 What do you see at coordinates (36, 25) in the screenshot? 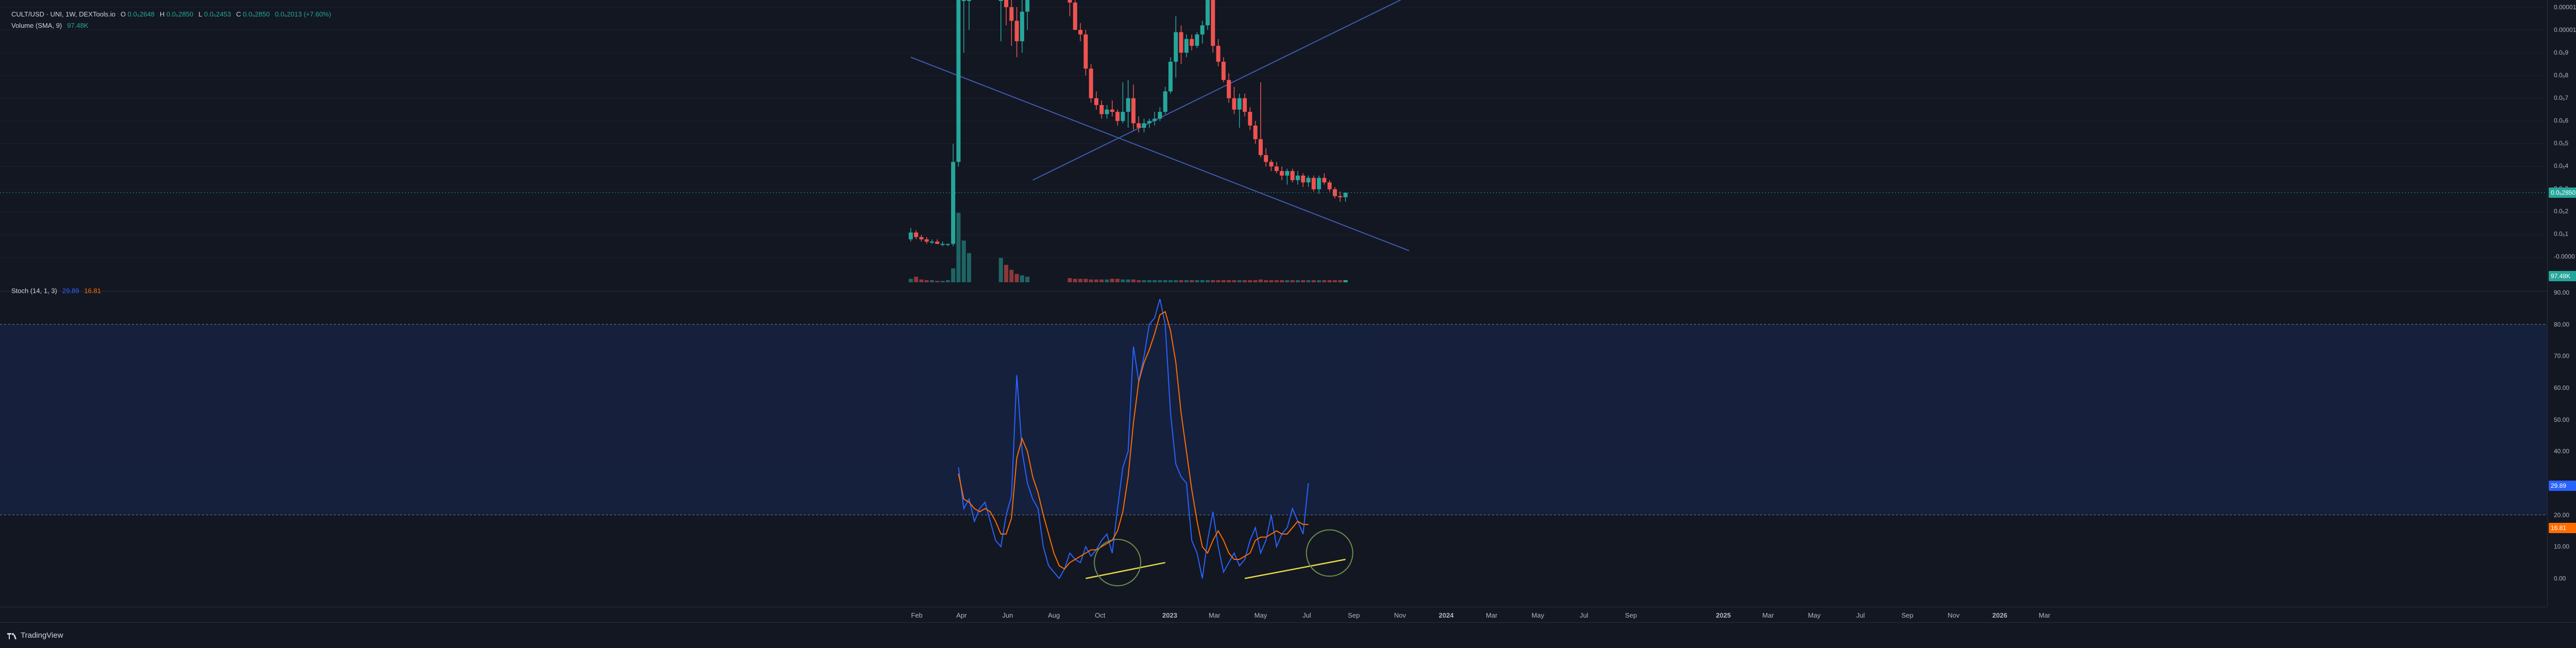
I see `volume-legend-label: Volume (SMA, 9)` at bounding box center [36, 25].